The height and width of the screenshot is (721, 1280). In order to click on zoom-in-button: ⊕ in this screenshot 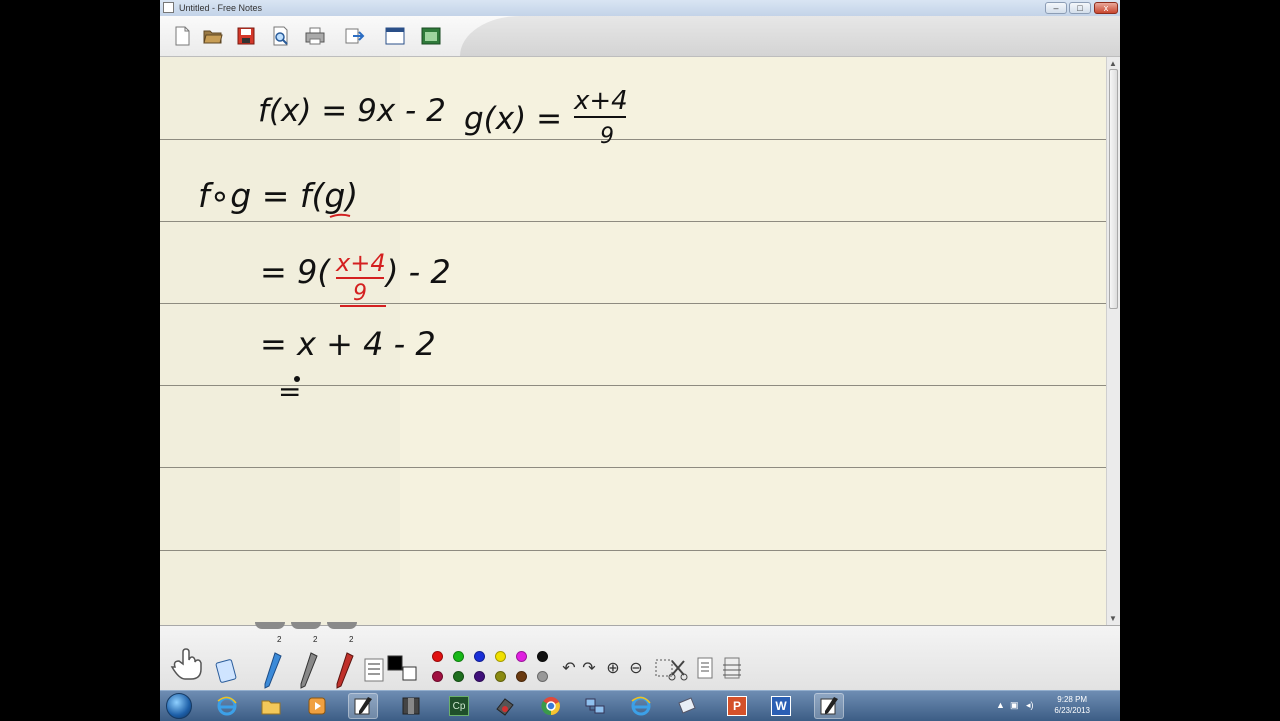, I will do `click(613, 668)`.